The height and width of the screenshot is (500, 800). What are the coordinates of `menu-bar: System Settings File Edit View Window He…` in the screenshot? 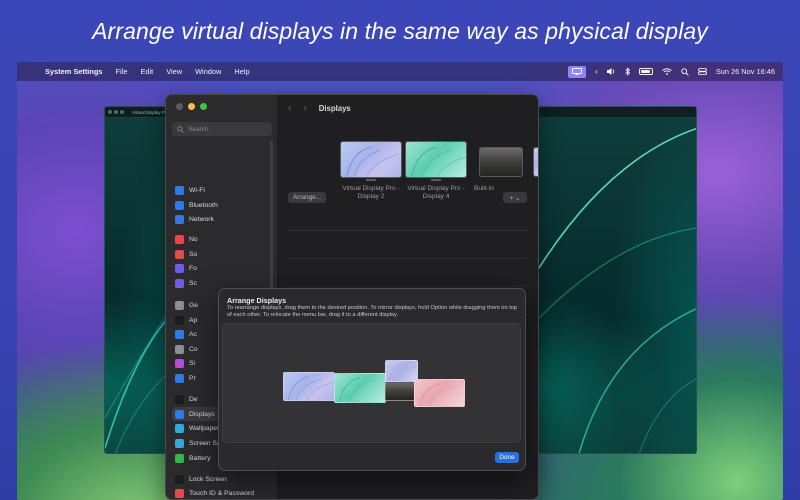 It's located at (400, 71).